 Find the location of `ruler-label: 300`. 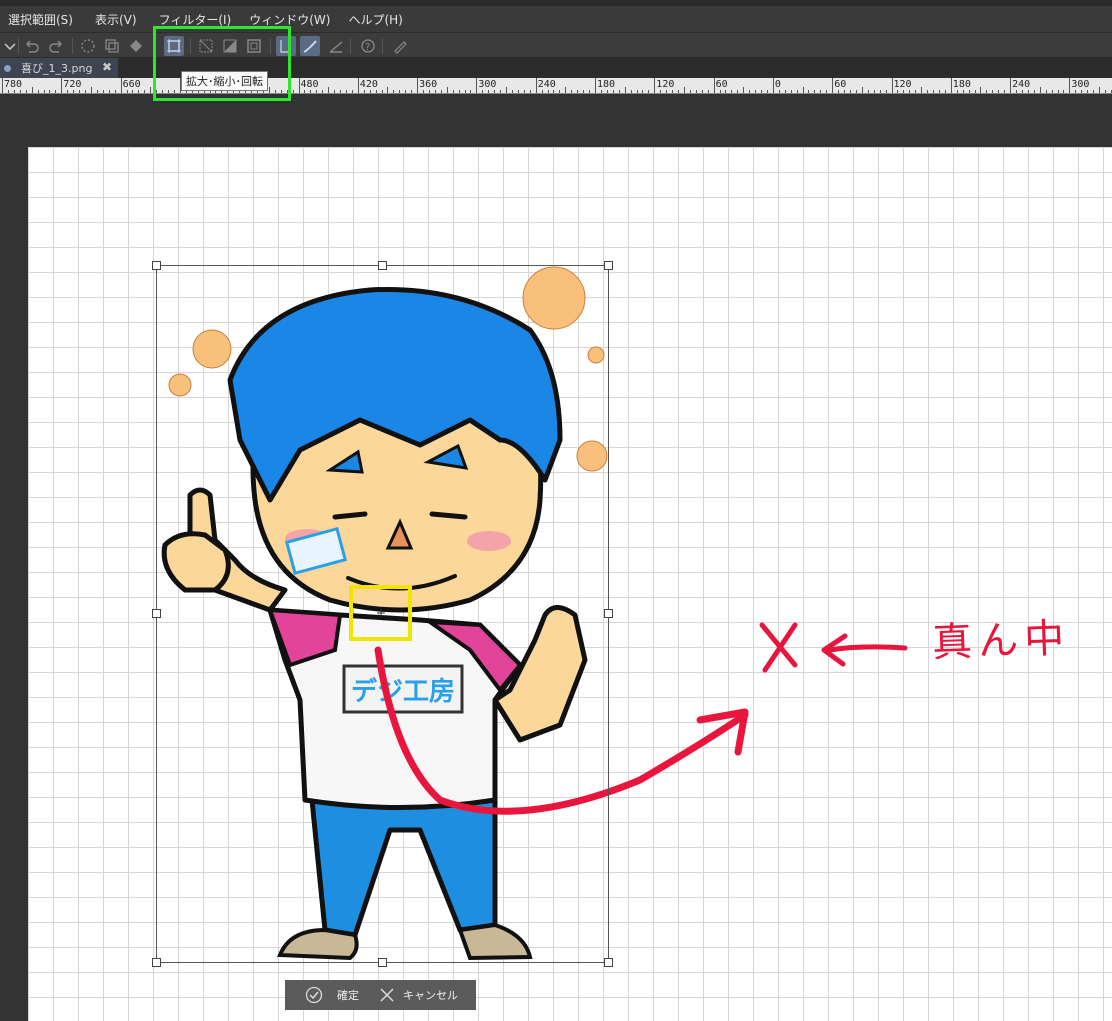

ruler-label: 300 is located at coordinates (487, 84).